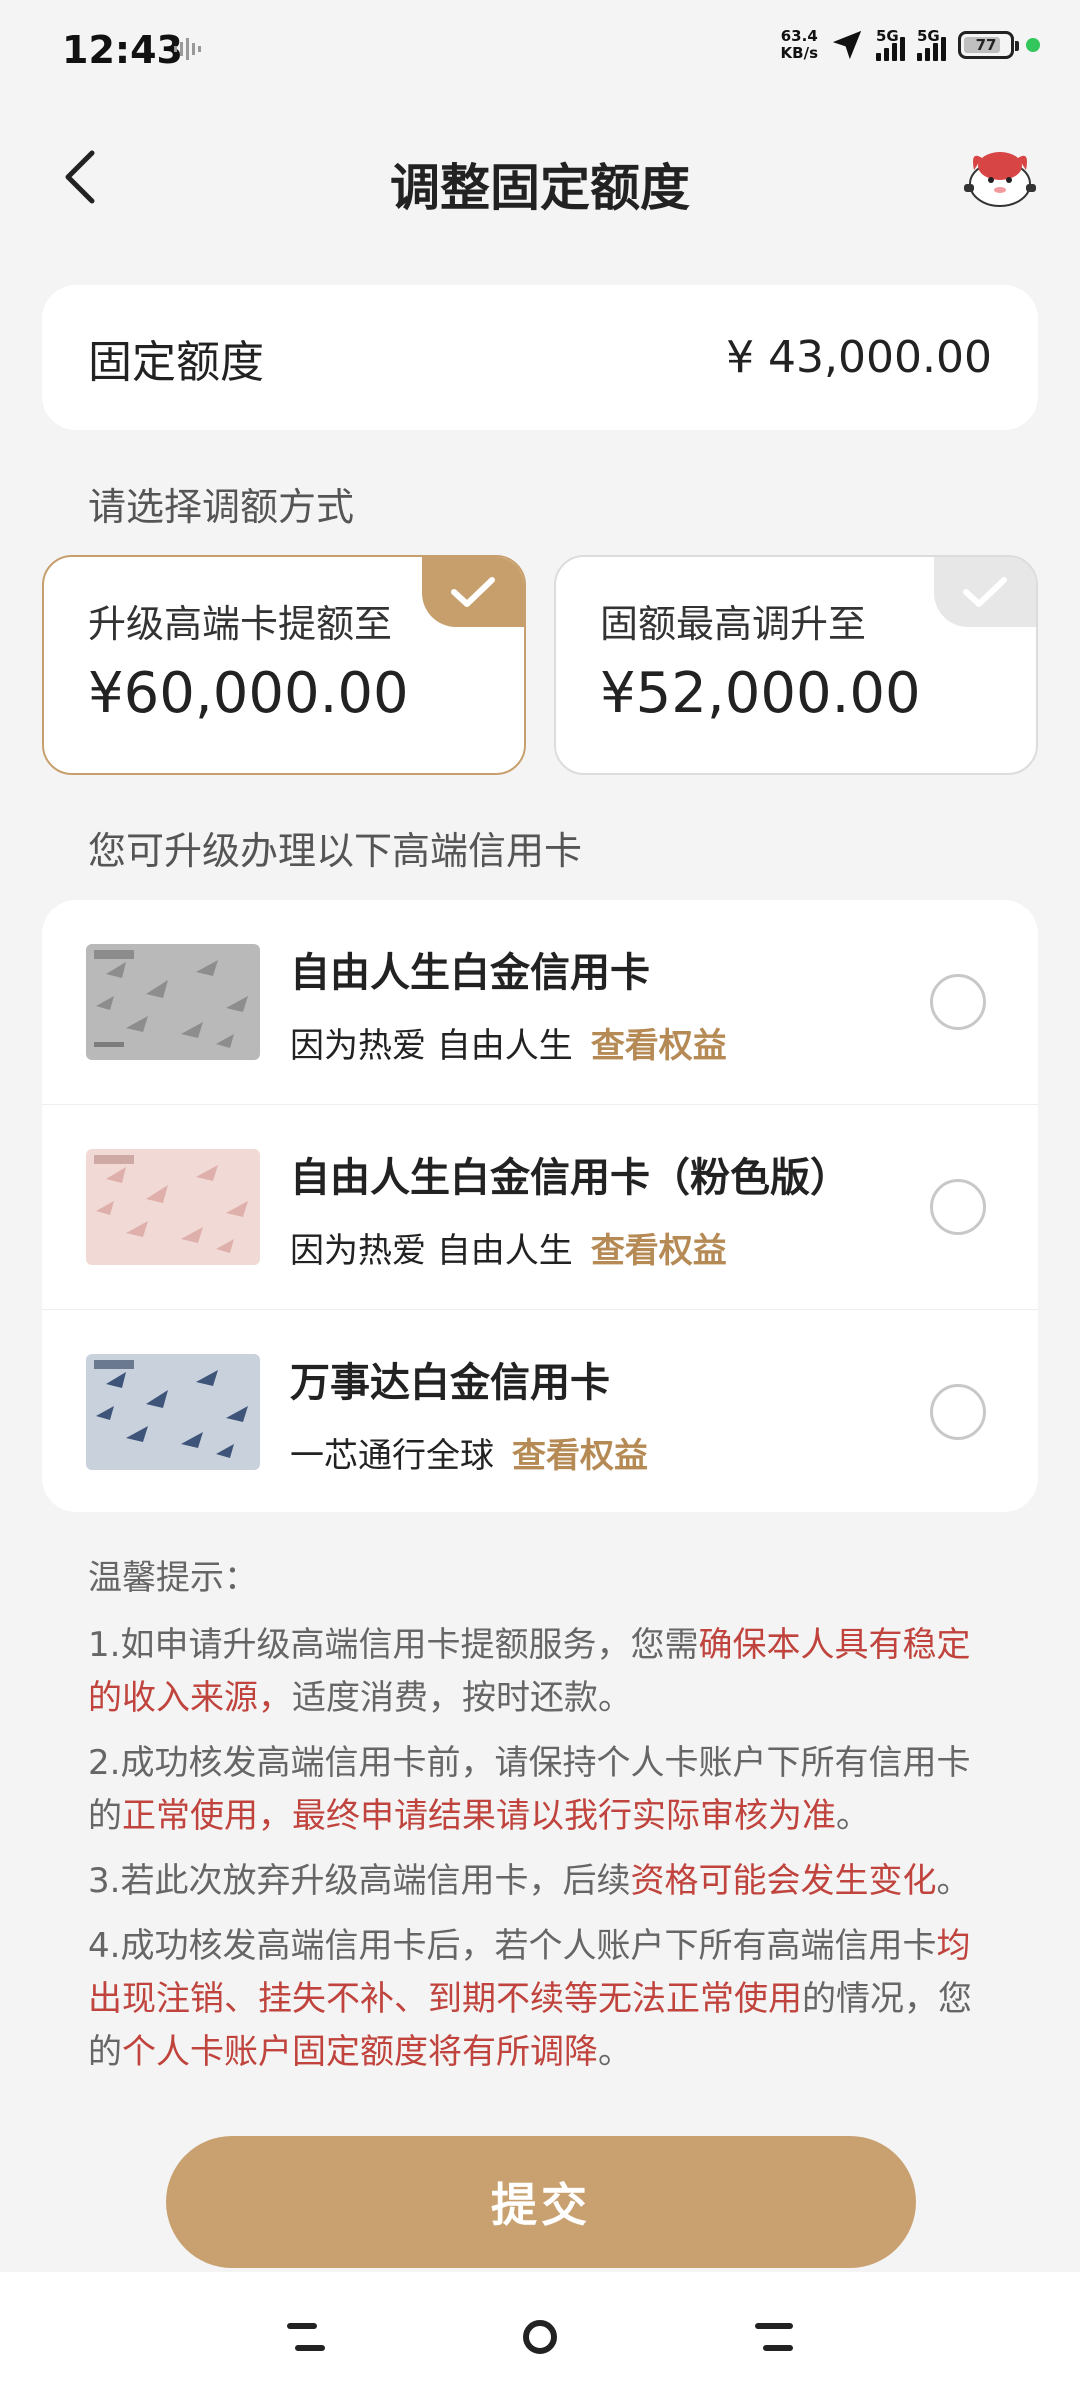 The image size is (1080, 2400). I want to click on status-icons: 63.4 KB/s 5G 5G 77, so click(910, 44).